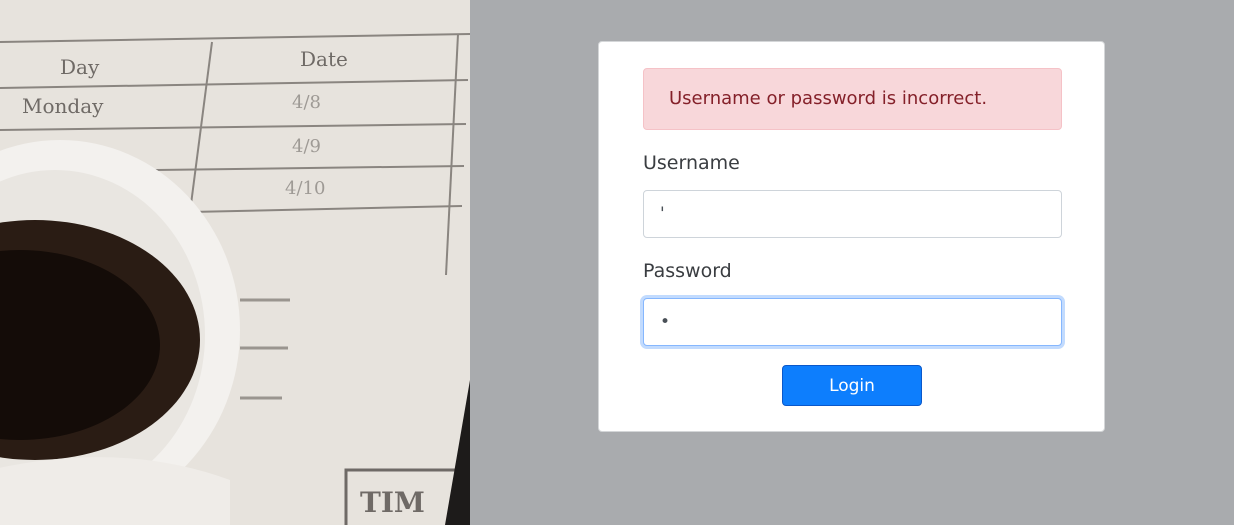 This screenshot has height=525, width=1234. Describe the element at coordinates (305, 188) in the screenshot. I see `sheet-row-date: 4/10` at that location.